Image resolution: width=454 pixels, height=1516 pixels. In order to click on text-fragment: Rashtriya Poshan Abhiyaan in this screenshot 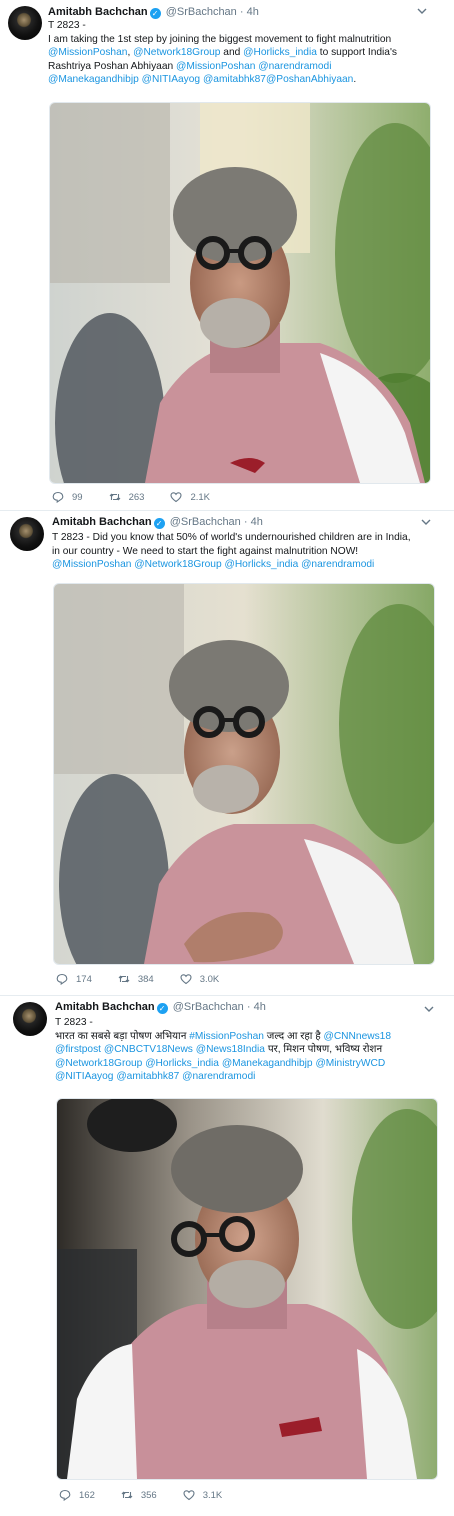, I will do `click(112, 66)`.